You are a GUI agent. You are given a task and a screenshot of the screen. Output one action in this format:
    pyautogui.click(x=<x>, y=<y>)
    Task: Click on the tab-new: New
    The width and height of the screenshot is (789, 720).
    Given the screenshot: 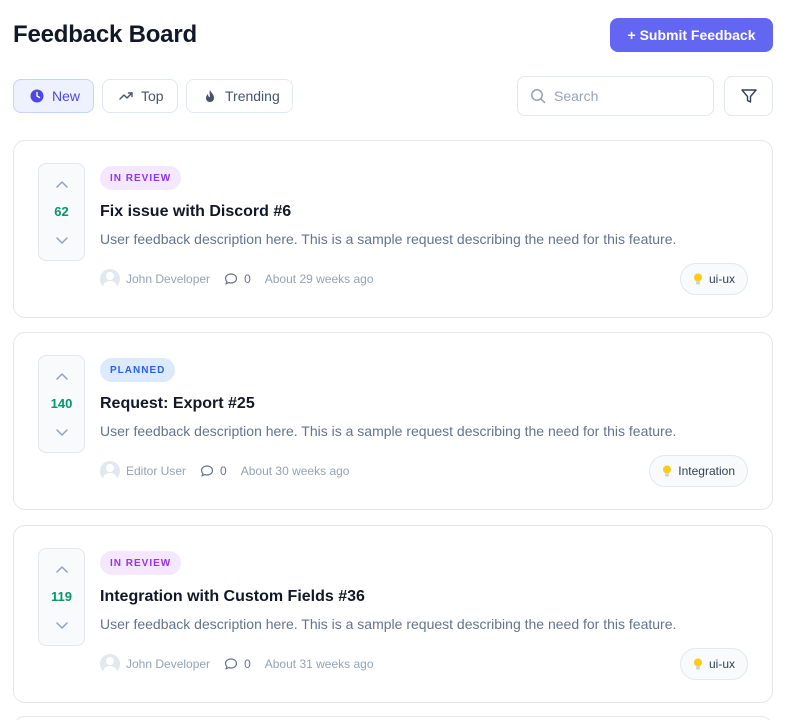 What is the action you would take?
    pyautogui.click(x=53, y=96)
    